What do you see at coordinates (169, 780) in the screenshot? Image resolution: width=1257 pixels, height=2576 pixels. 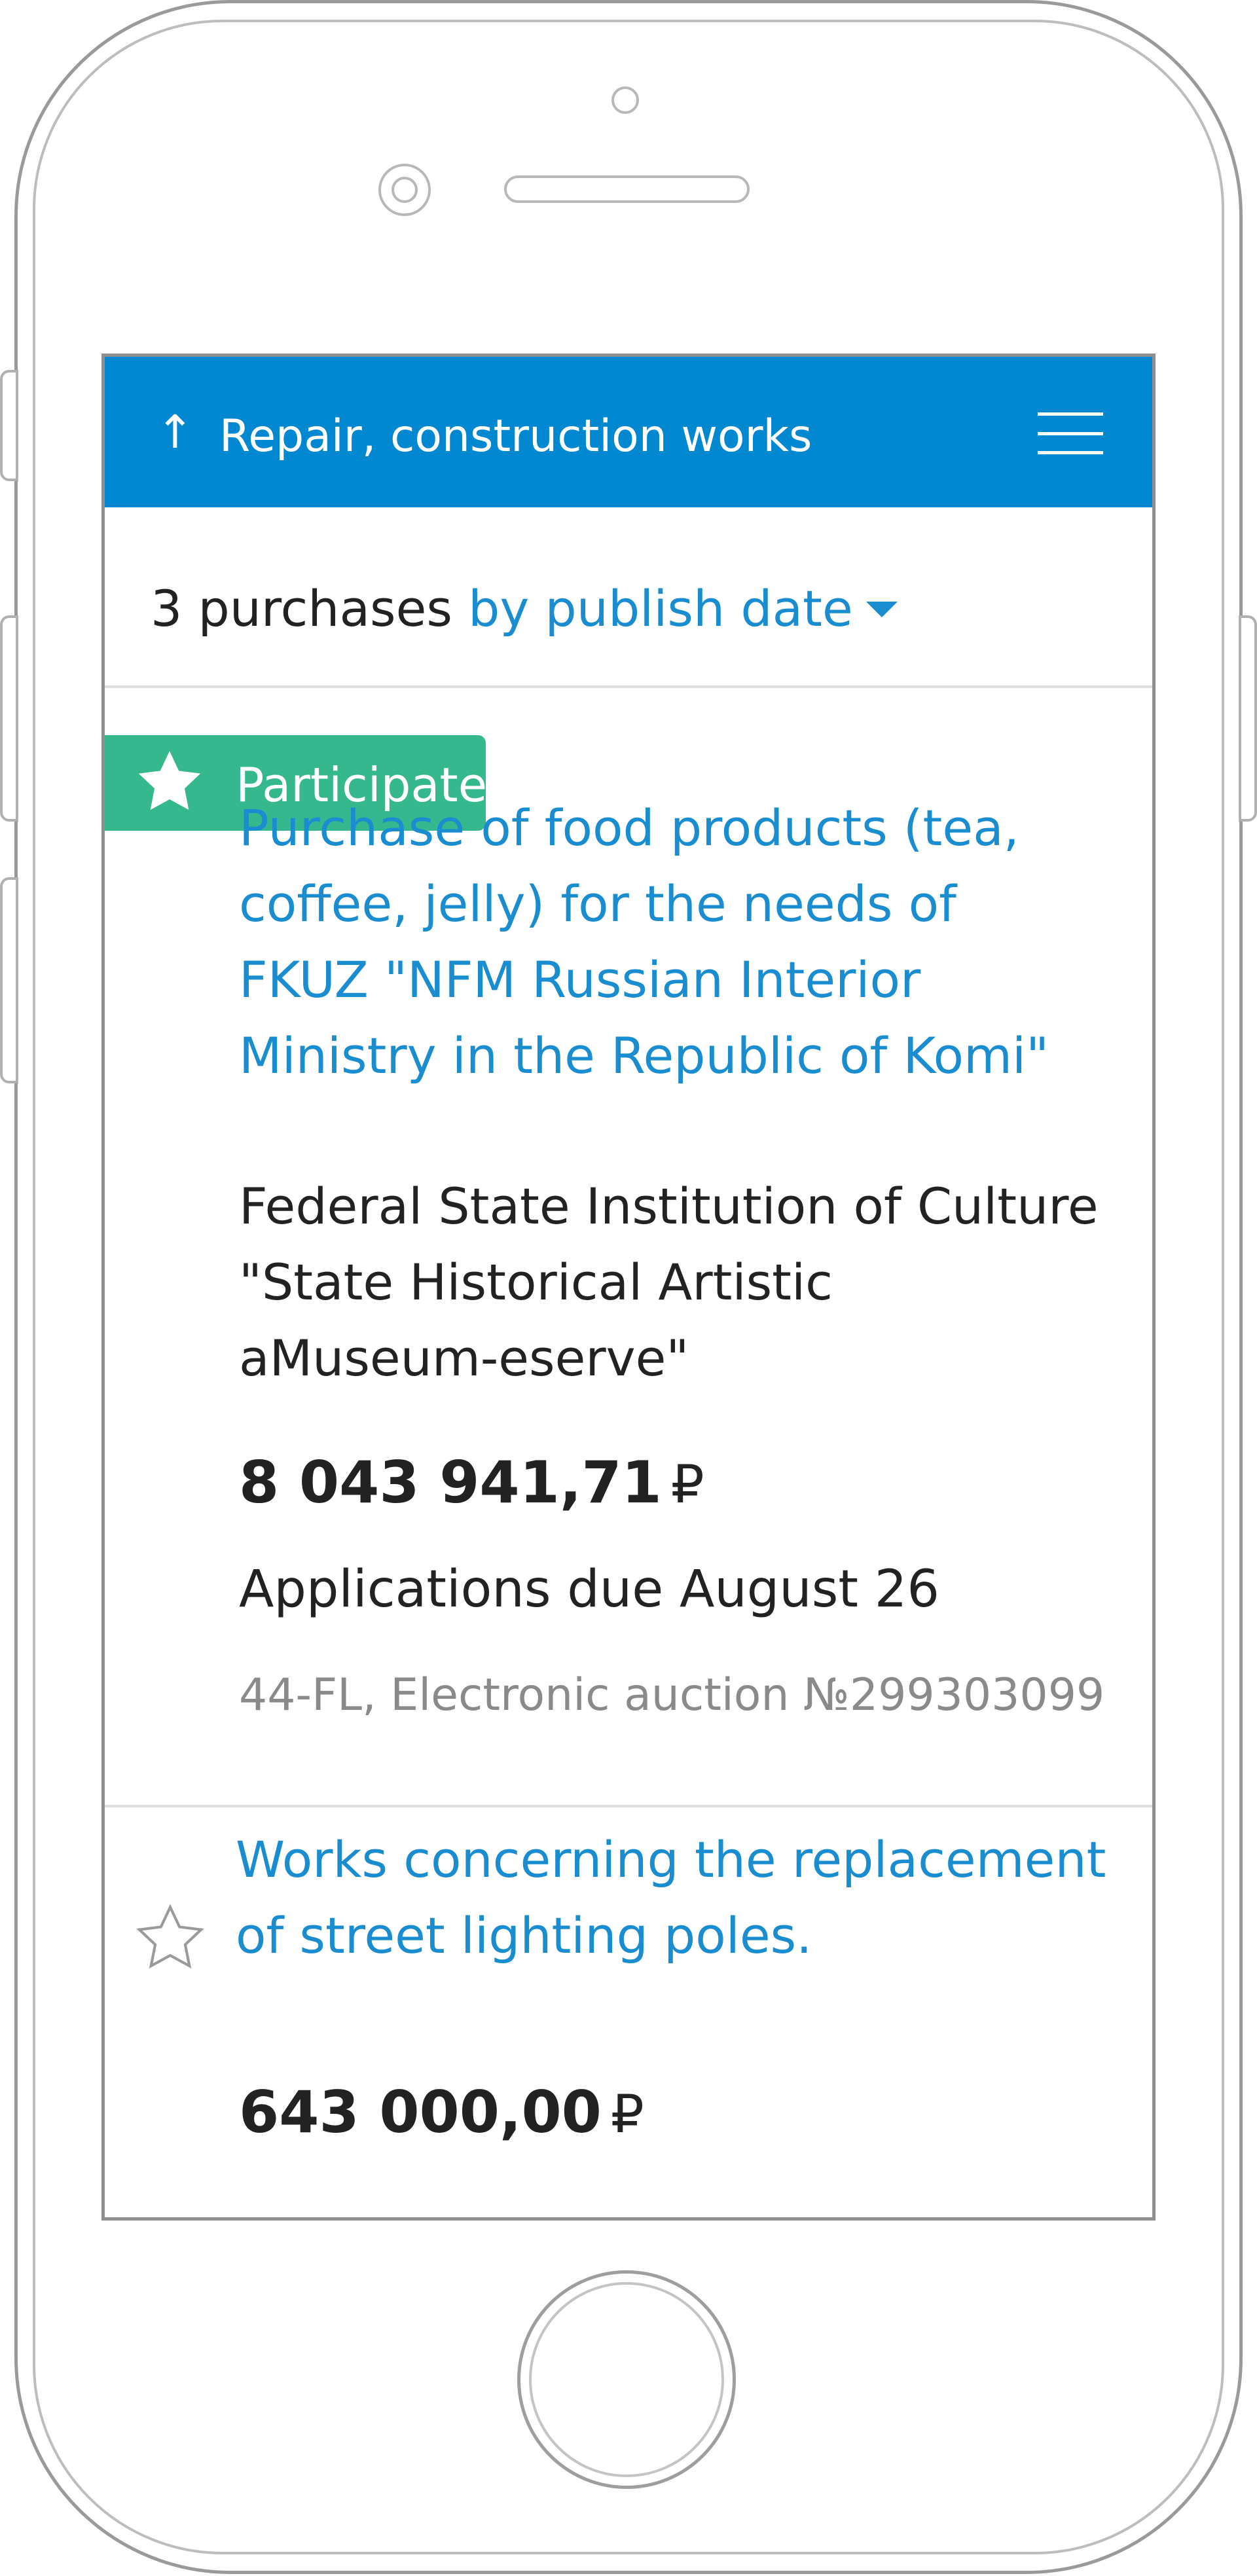 I see `star-filled-icon` at bounding box center [169, 780].